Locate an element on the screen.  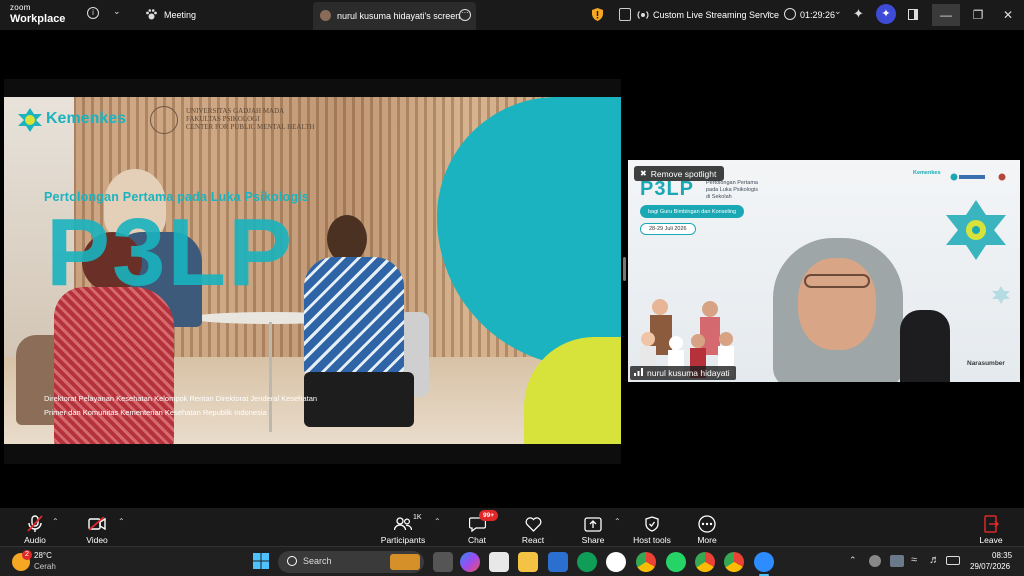
bg-logos: Kemenkes is located at coordinates (927, 173).